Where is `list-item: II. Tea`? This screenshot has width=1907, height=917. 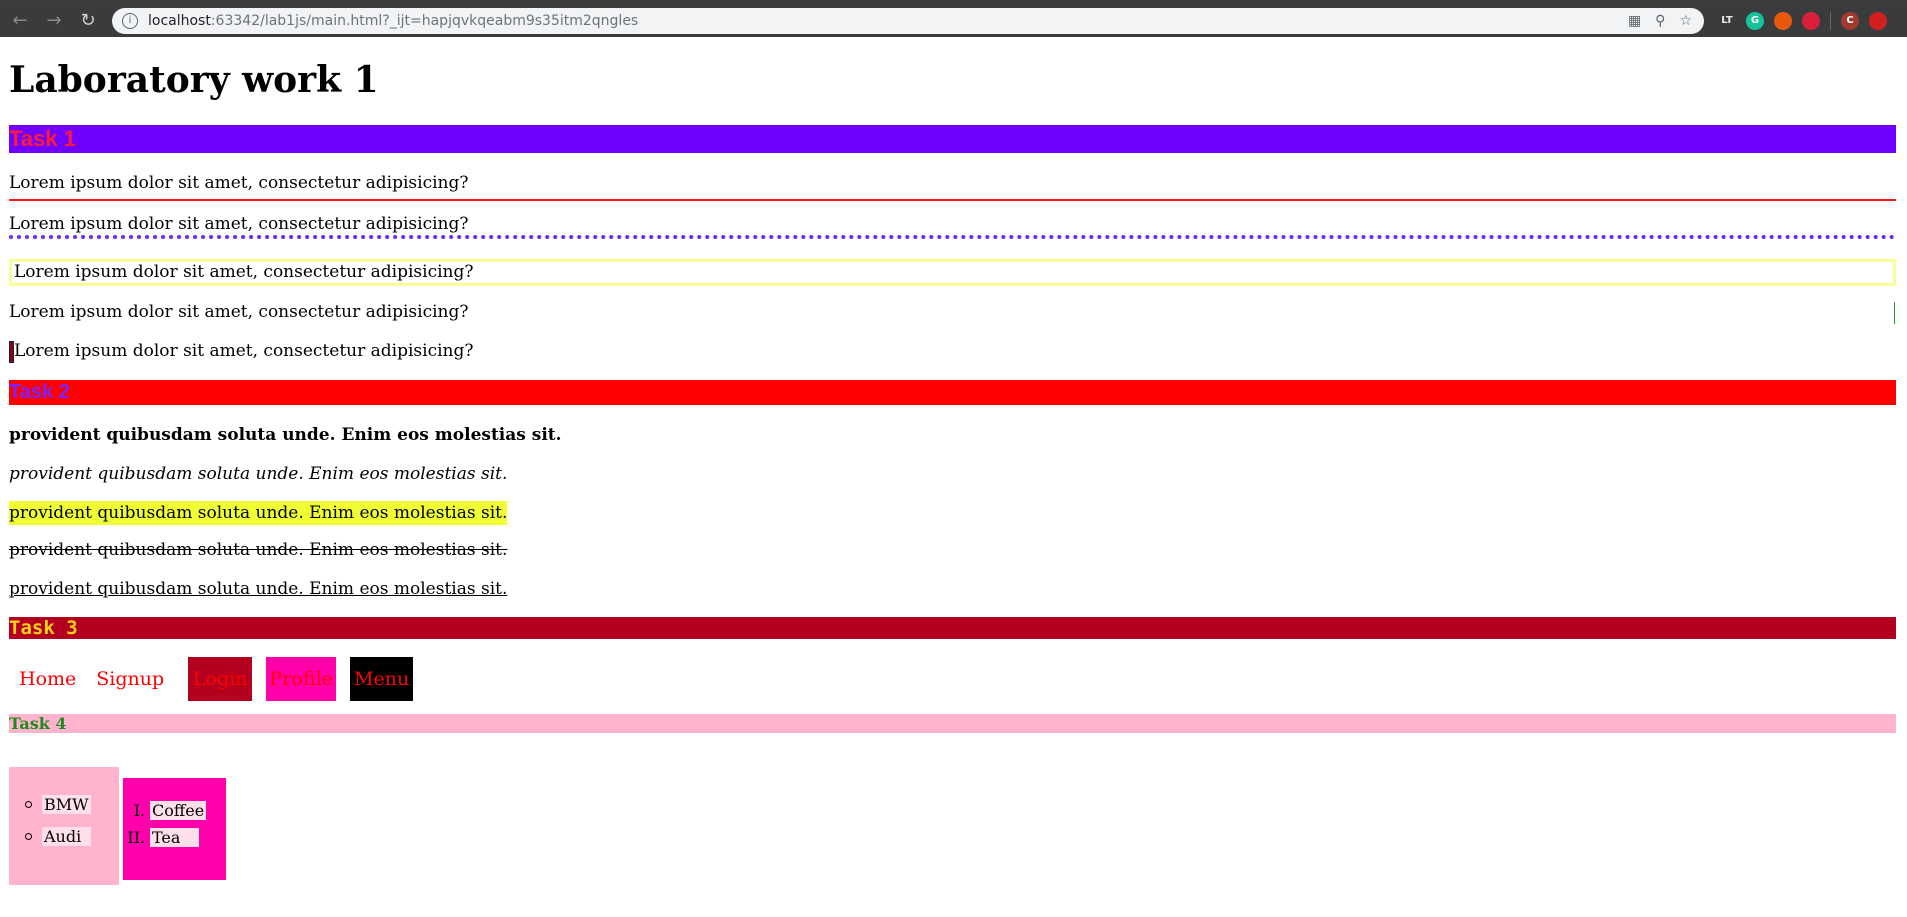 list-item: II. Tea is located at coordinates (163, 837).